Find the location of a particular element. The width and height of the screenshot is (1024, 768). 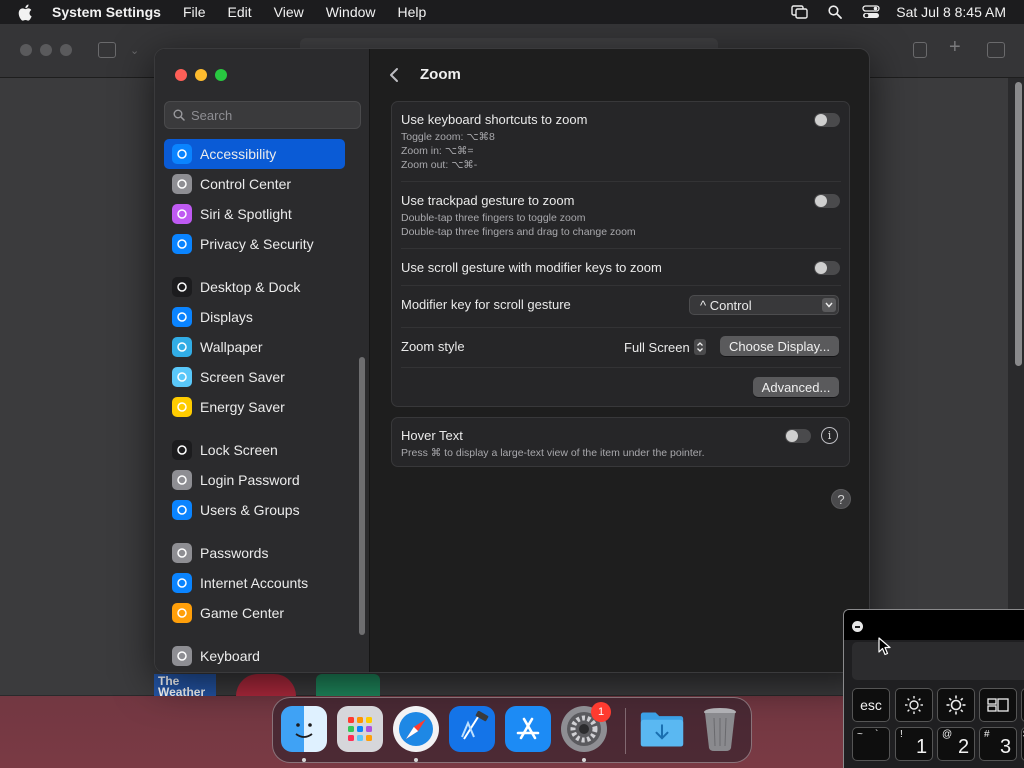

downloads-folder-icon is located at coordinates (662, 729).